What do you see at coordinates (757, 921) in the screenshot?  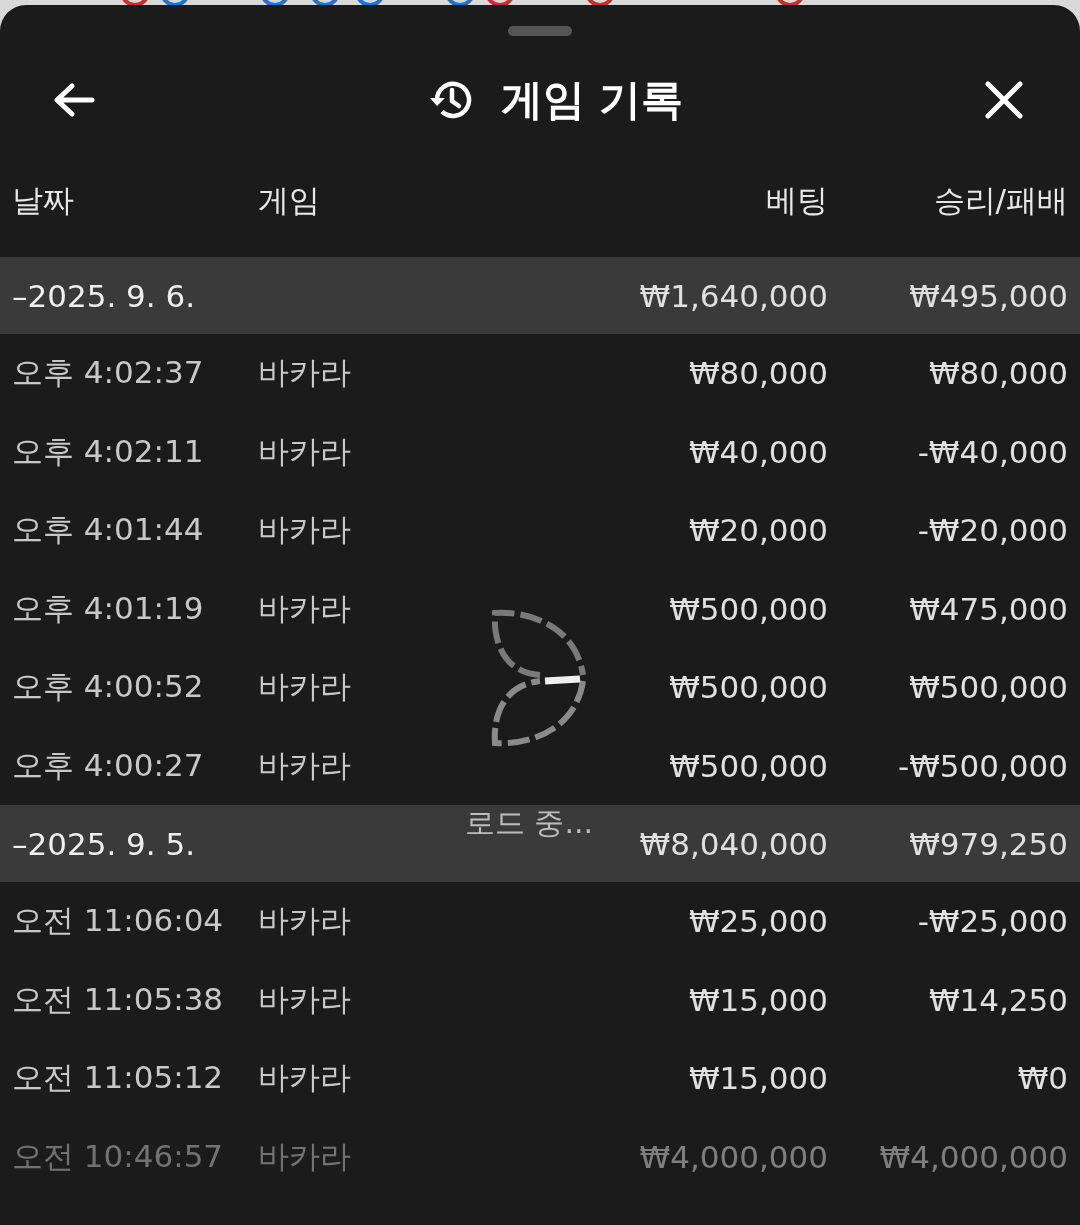 I see `table-cell-text: ₩25,000` at bounding box center [757, 921].